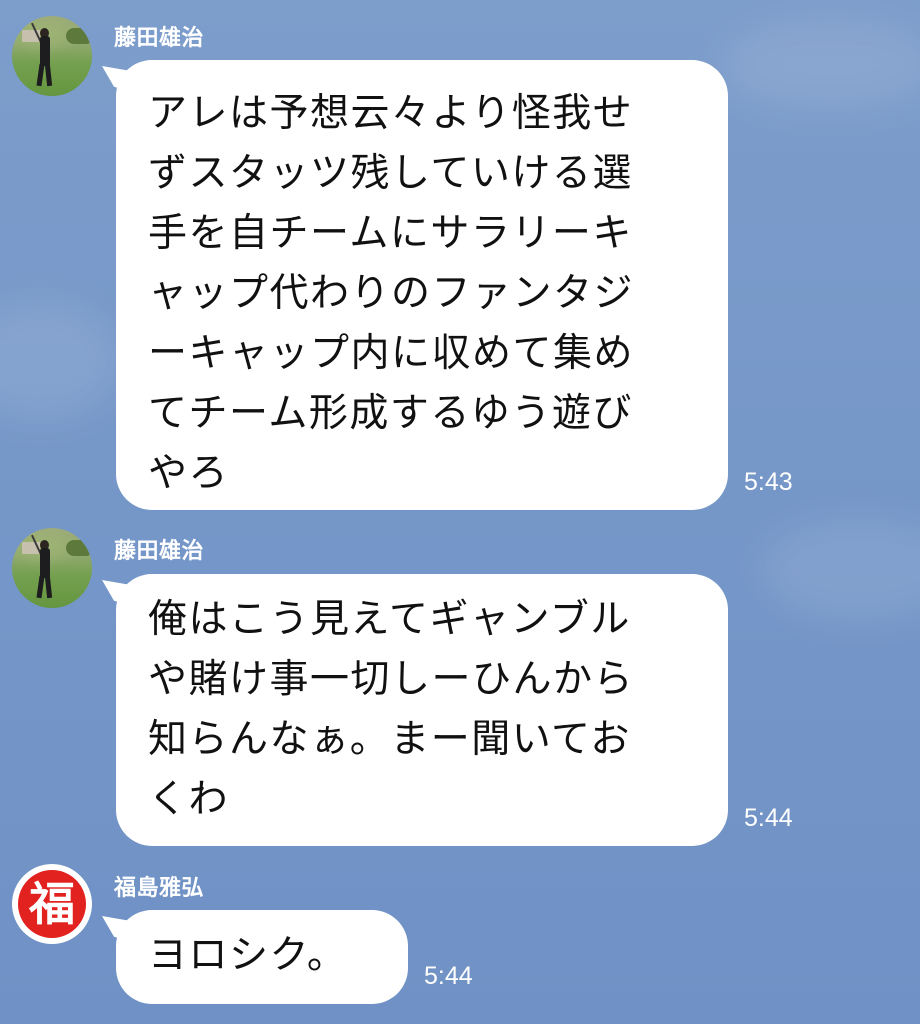 The width and height of the screenshot is (920, 1024). I want to click on fuku-logo-avatar: 福, so click(52, 904).